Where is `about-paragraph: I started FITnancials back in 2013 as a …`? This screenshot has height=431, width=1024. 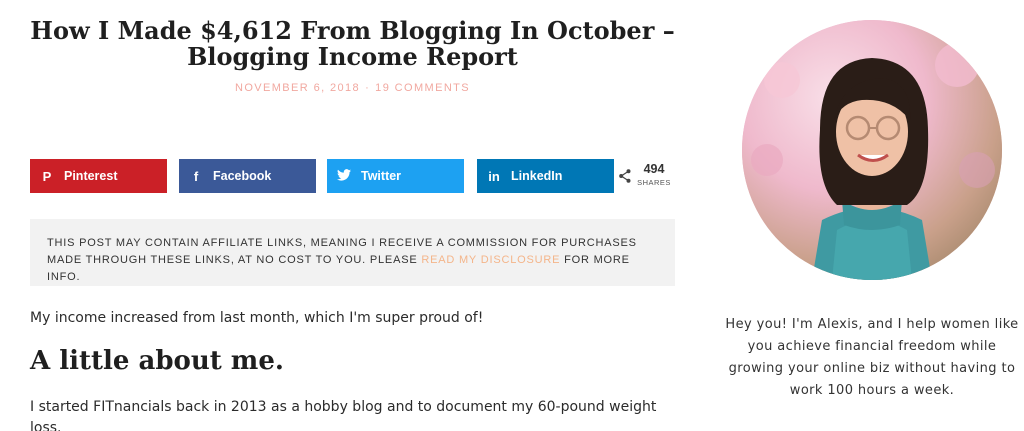 about-paragraph: I started FITnancials back in 2013 as a … is located at coordinates (343, 415).